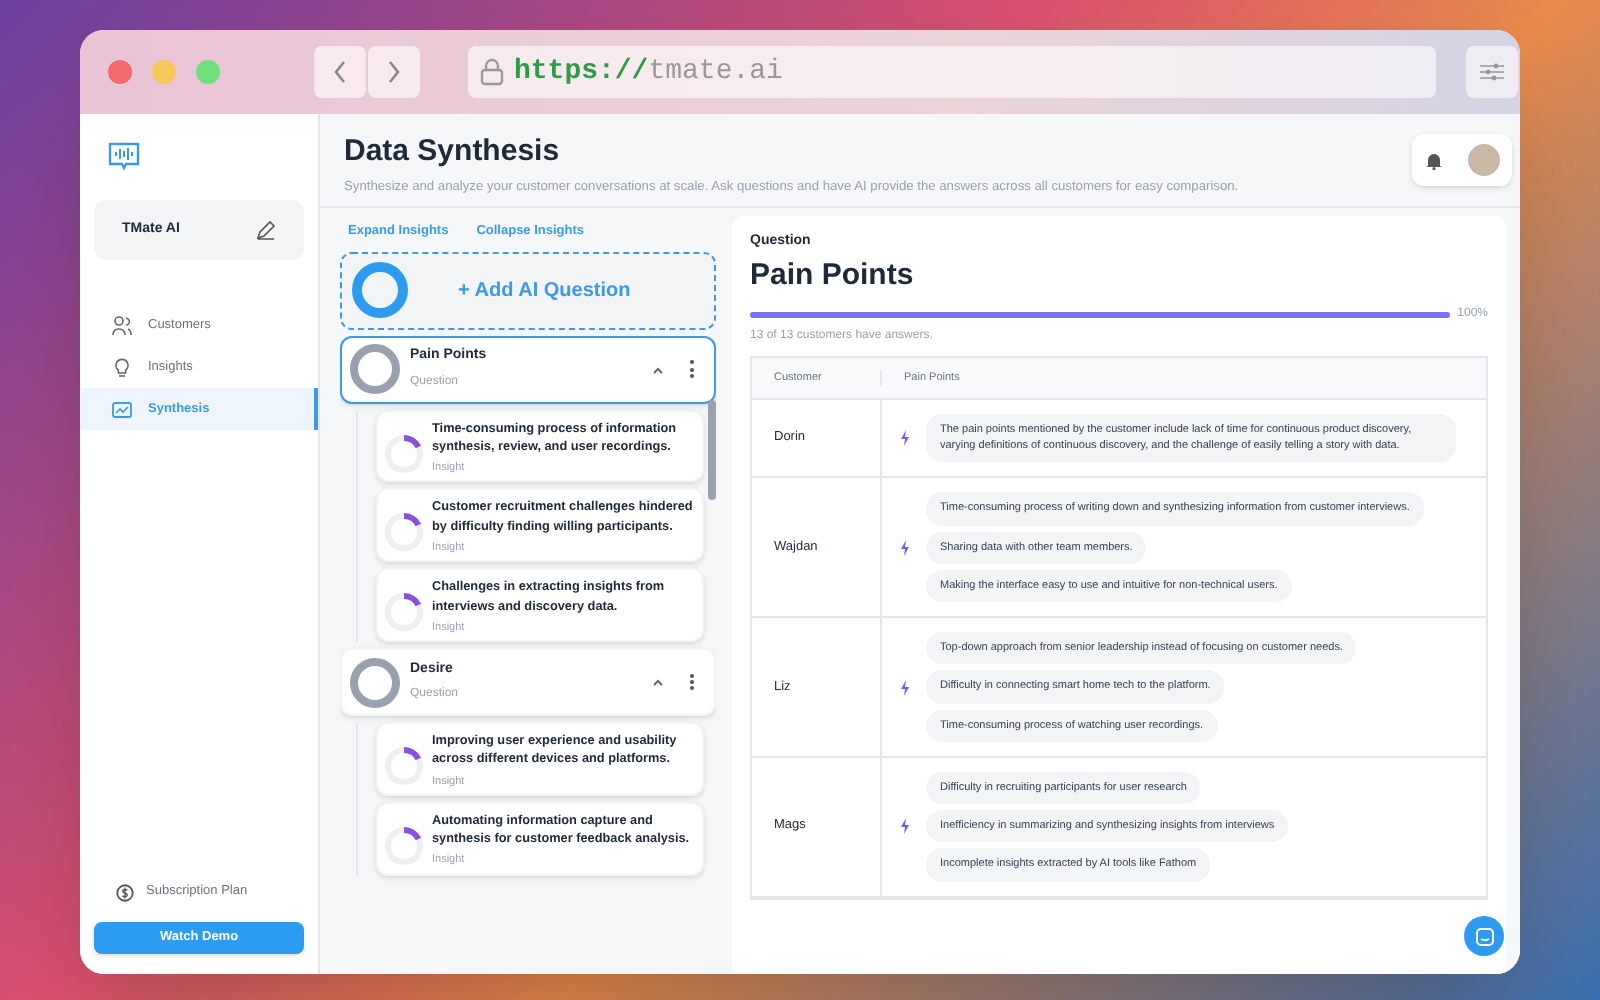  I want to click on forward-icon, so click(394, 72).